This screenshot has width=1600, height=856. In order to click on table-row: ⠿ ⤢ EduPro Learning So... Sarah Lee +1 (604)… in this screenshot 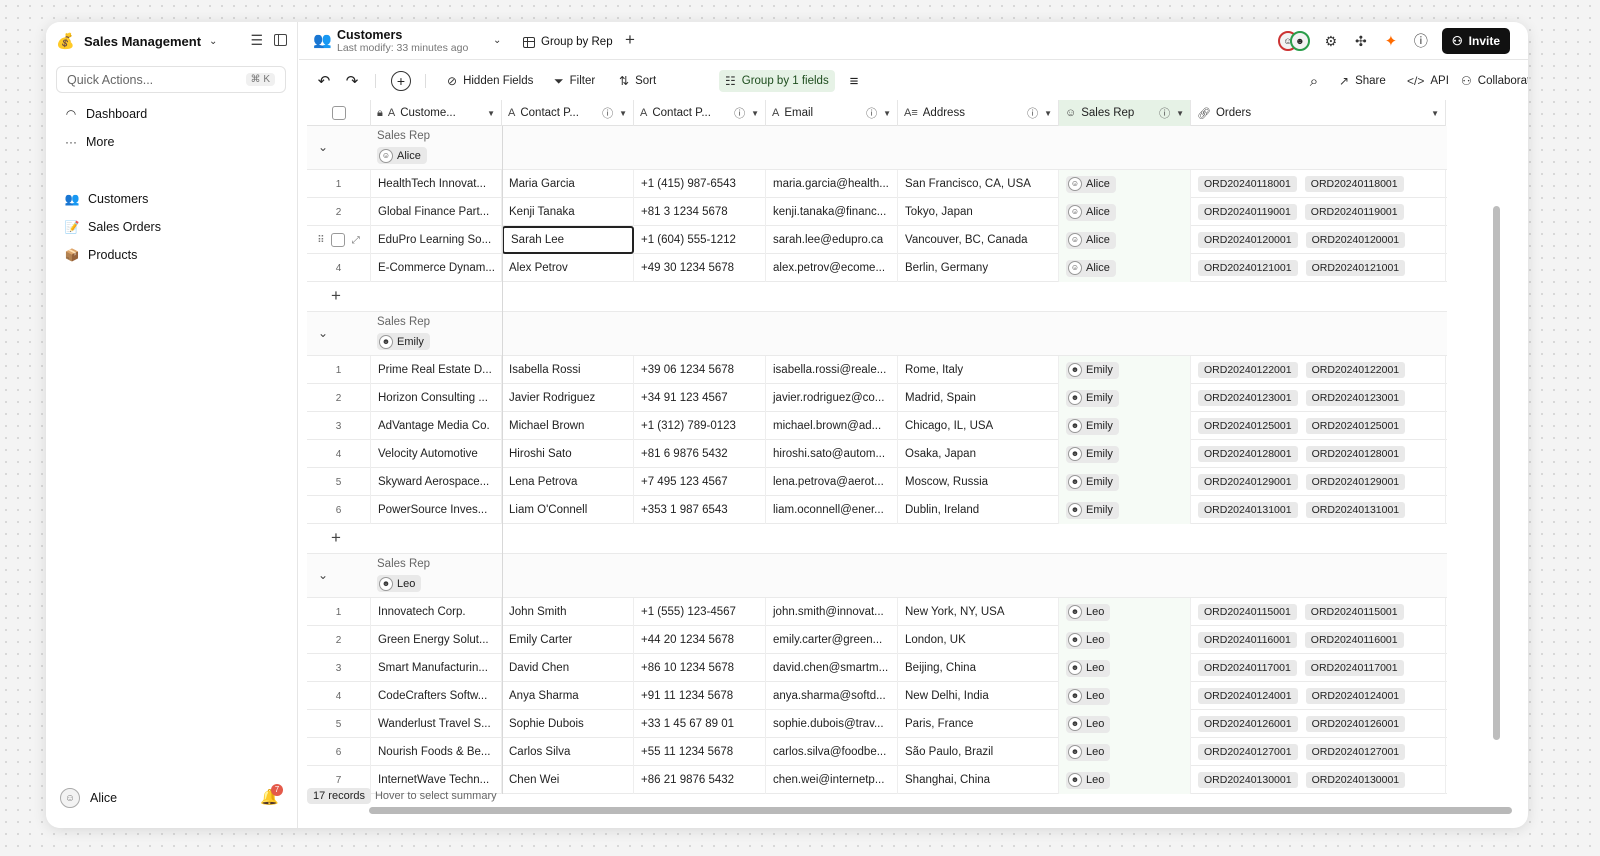, I will do `click(877, 240)`.